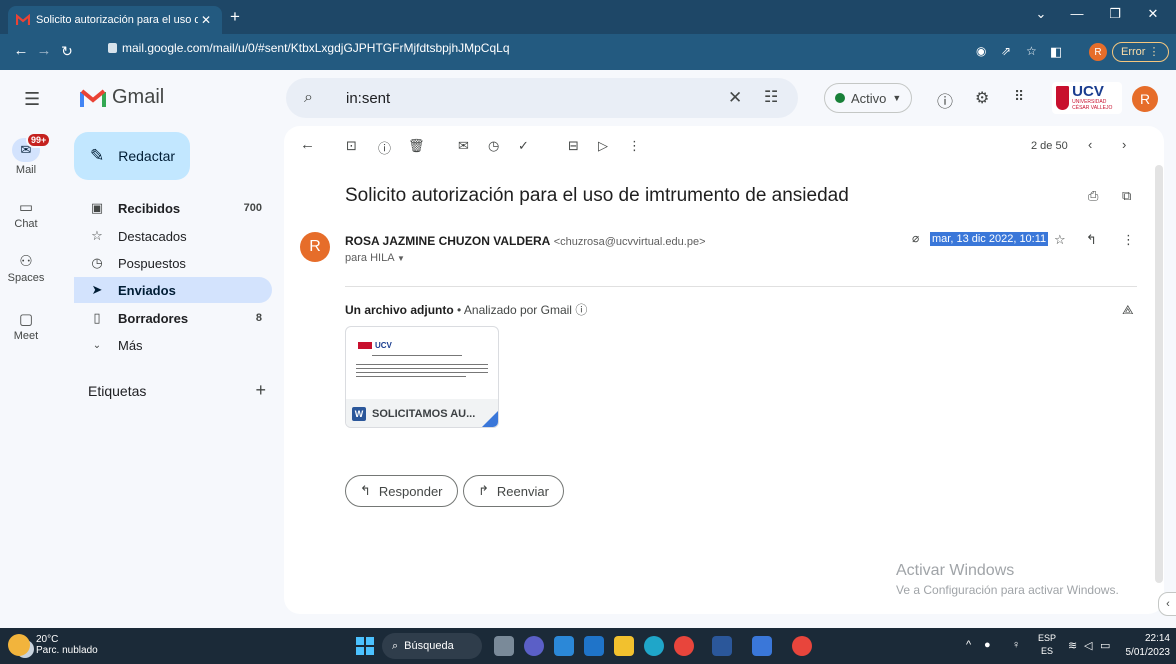 The image size is (1176, 664). What do you see at coordinates (152, 236) in the screenshot?
I see `folder-label: Destacados` at bounding box center [152, 236].